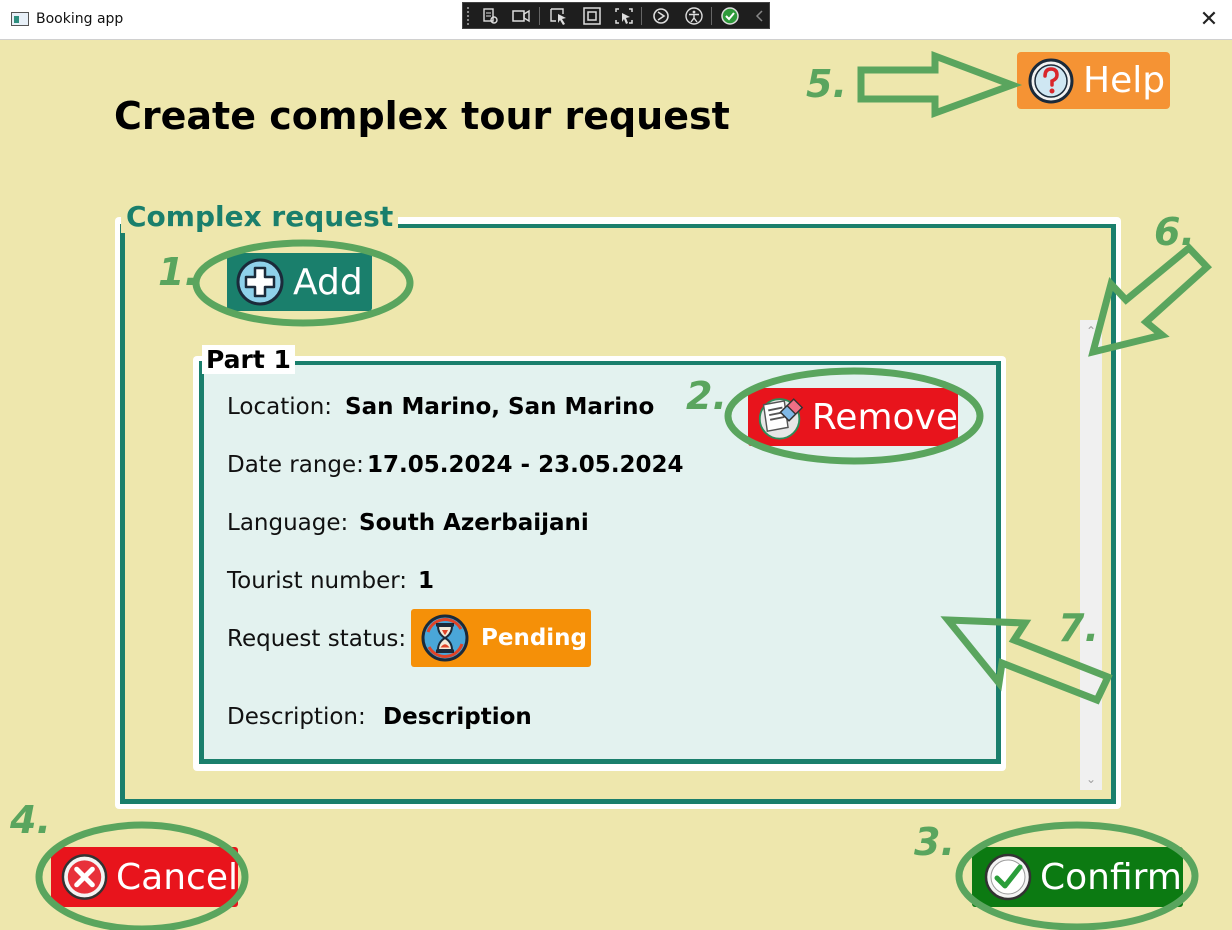 This screenshot has height=930, width=1232. What do you see at coordinates (694, 16) in the screenshot?
I see `accessibility-icon` at bounding box center [694, 16].